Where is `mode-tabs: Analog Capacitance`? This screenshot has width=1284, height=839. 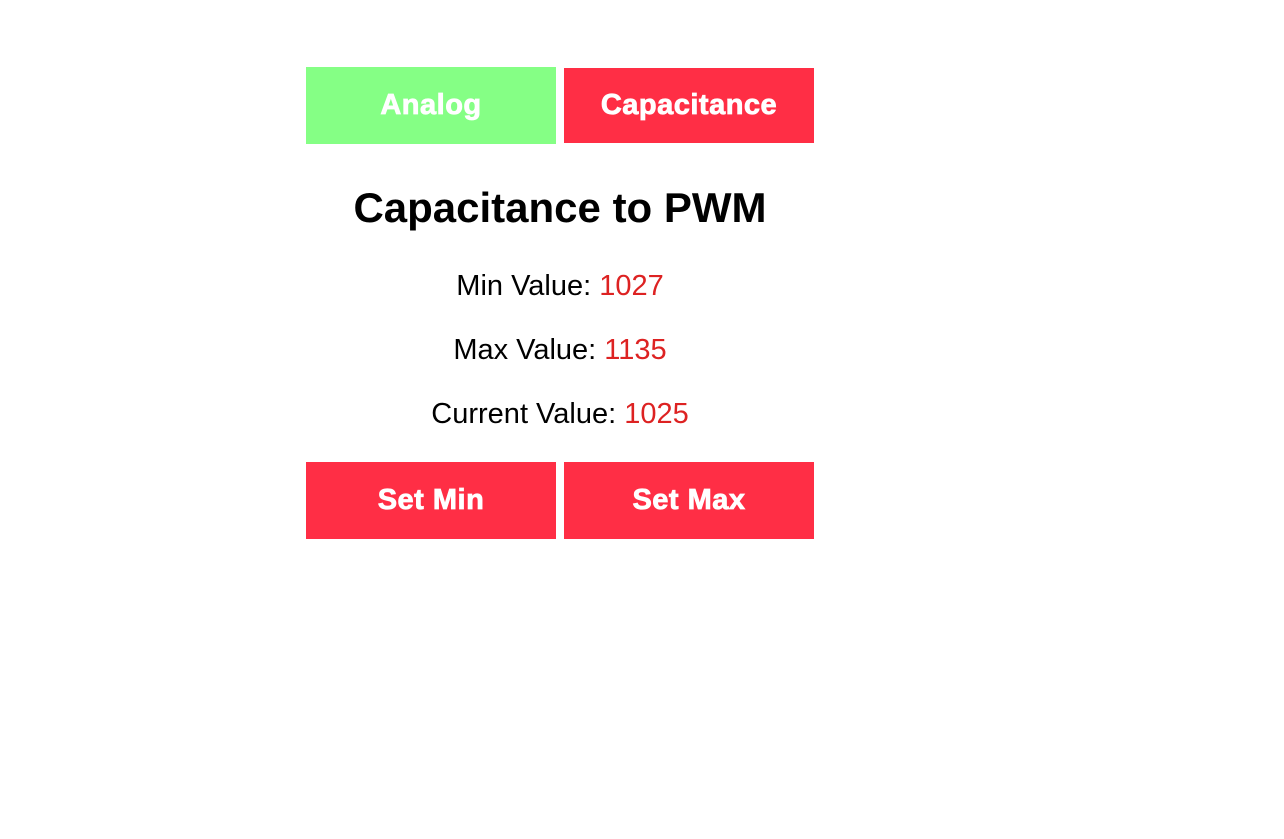 mode-tabs: Analog Capacitance is located at coordinates (560, 105).